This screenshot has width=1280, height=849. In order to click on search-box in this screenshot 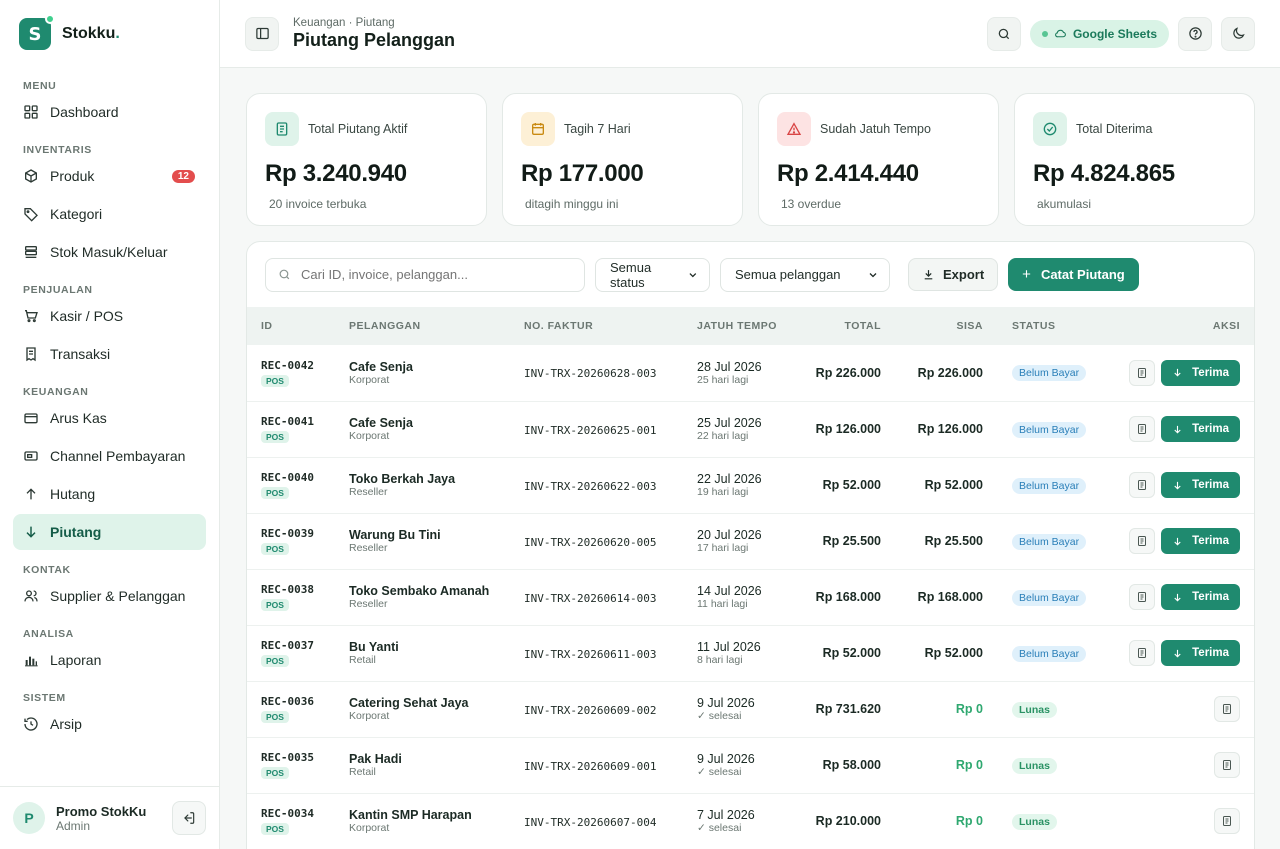, I will do `click(425, 274)`.